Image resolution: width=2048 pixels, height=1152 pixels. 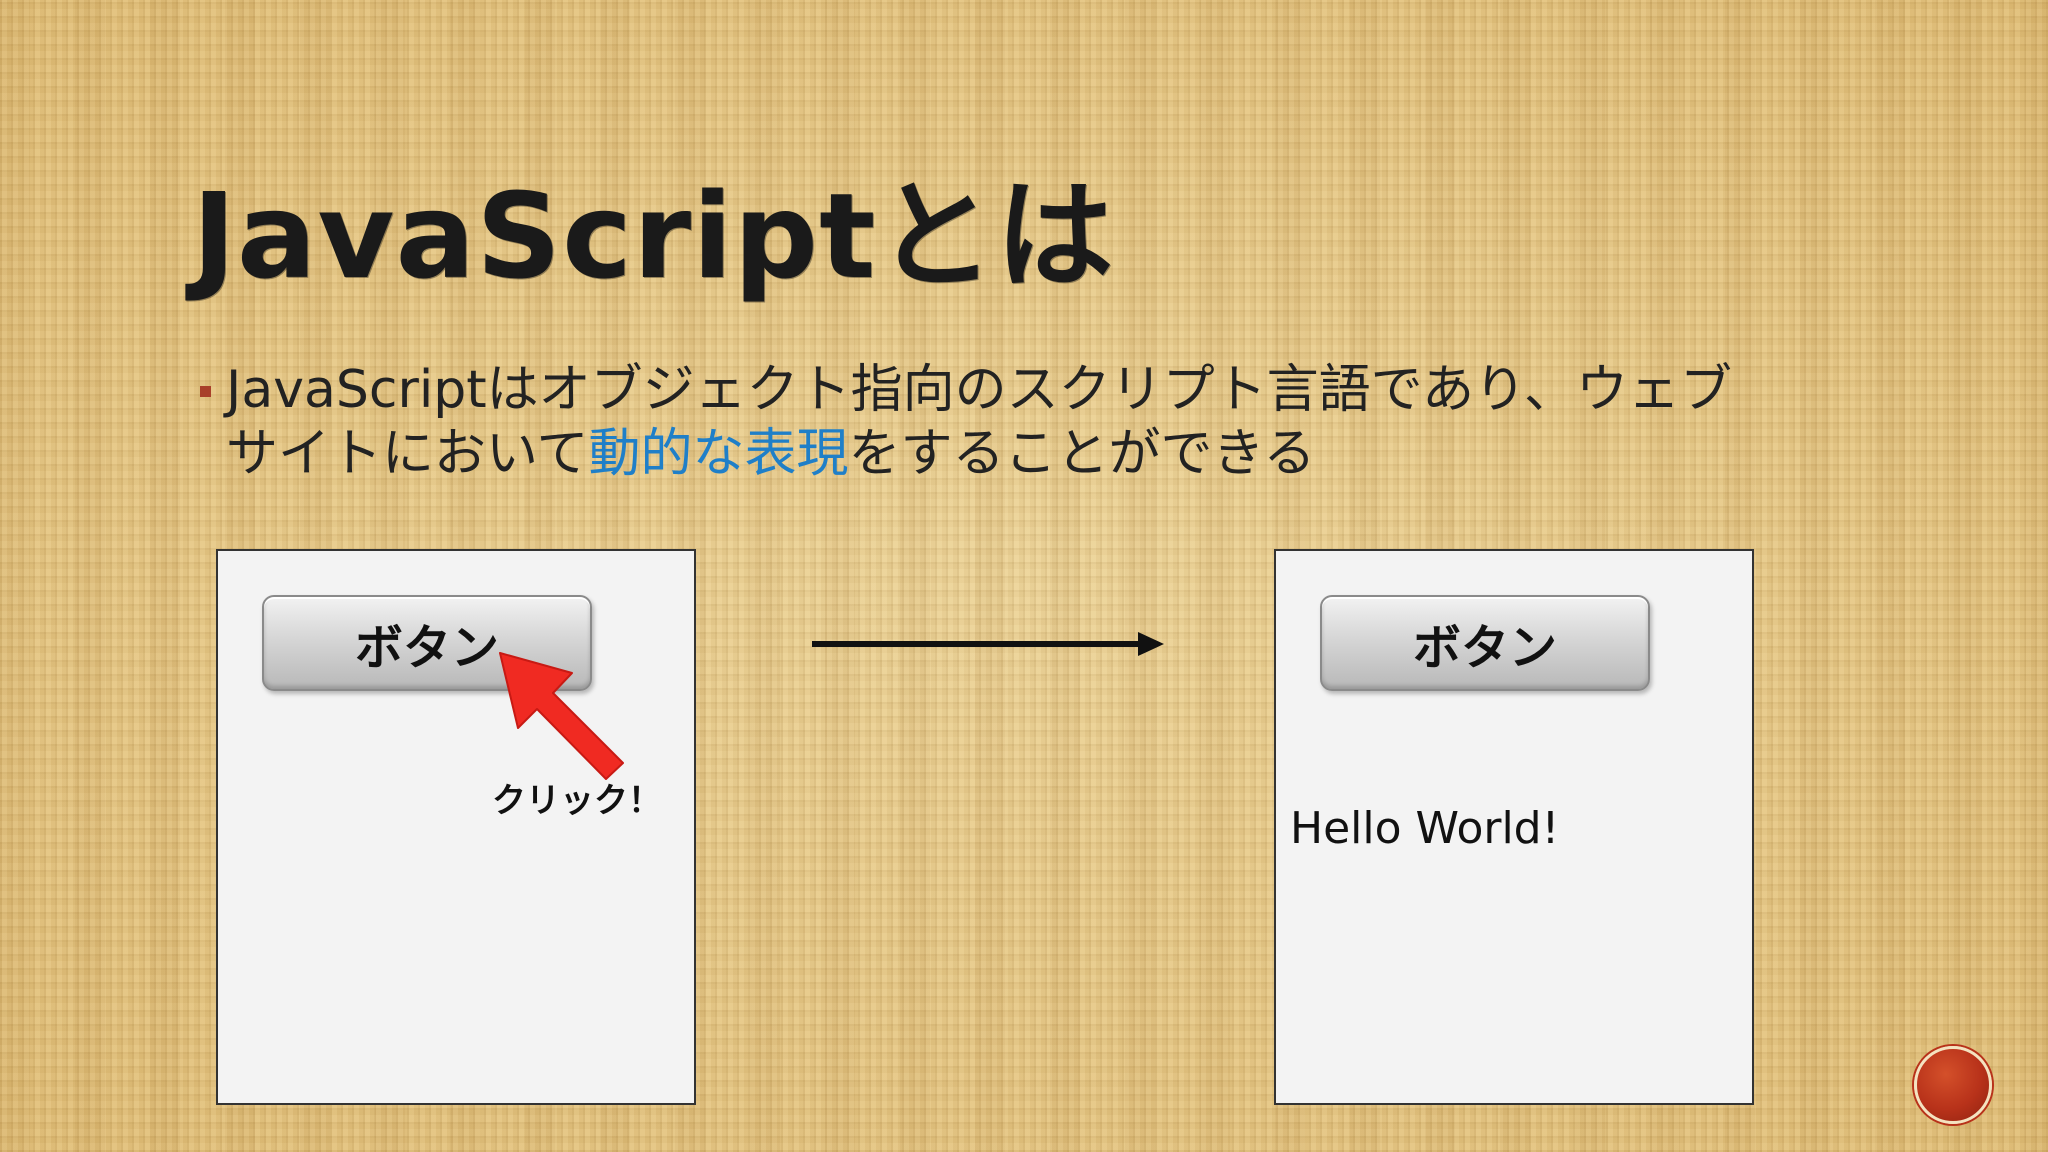 I want to click on bullet-highlight: 動的な表現, so click(x=718, y=454).